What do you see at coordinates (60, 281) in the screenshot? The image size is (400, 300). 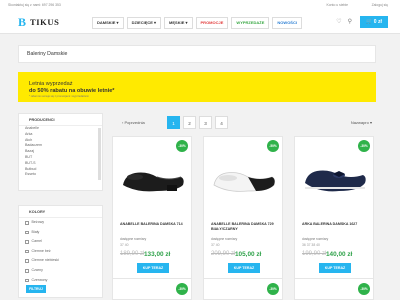 I see `color-option: Czerwony` at bounding box center [60, 281].